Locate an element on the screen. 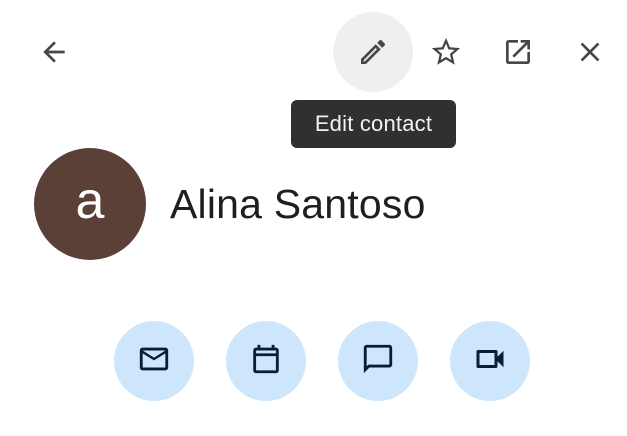  chat-icon is located at coordinates (378, 361).